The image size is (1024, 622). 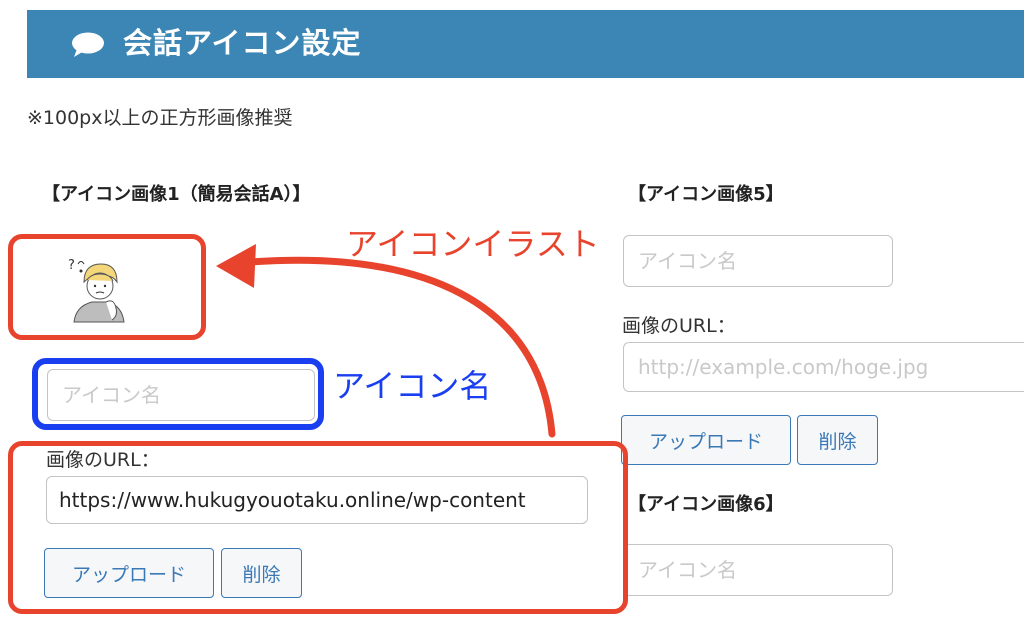 What do you see at coordinates (412, 386) in the screenshot?
I see `name-annotation-label: アイコン名` at bounding box center [412, 386].